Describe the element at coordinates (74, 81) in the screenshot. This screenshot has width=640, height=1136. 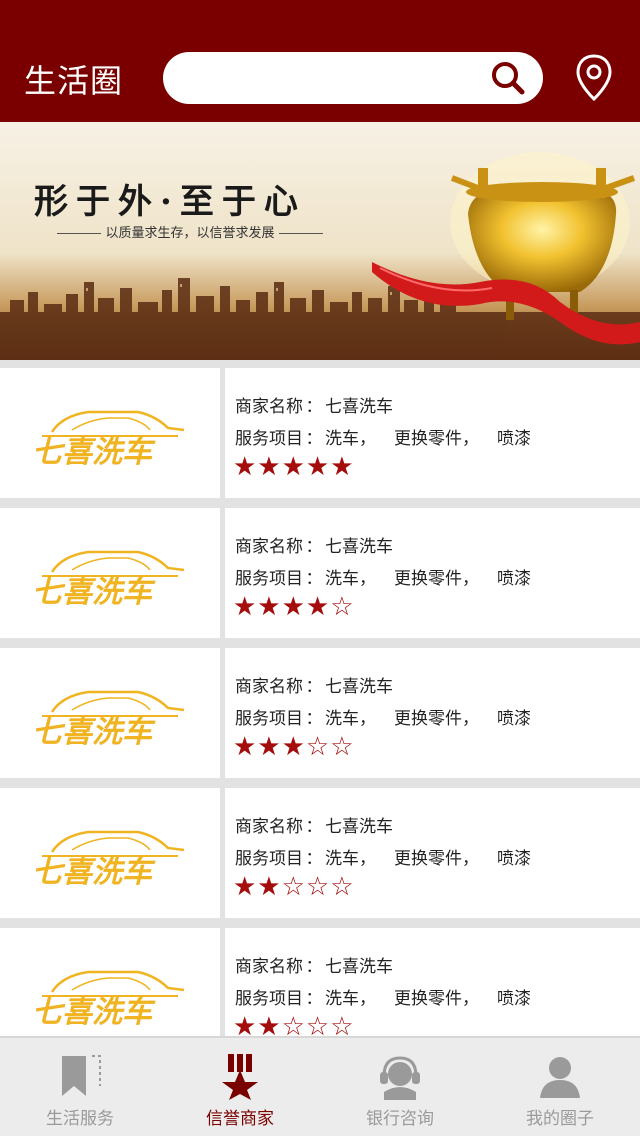
I see `page-title: 生活圈` at that location.